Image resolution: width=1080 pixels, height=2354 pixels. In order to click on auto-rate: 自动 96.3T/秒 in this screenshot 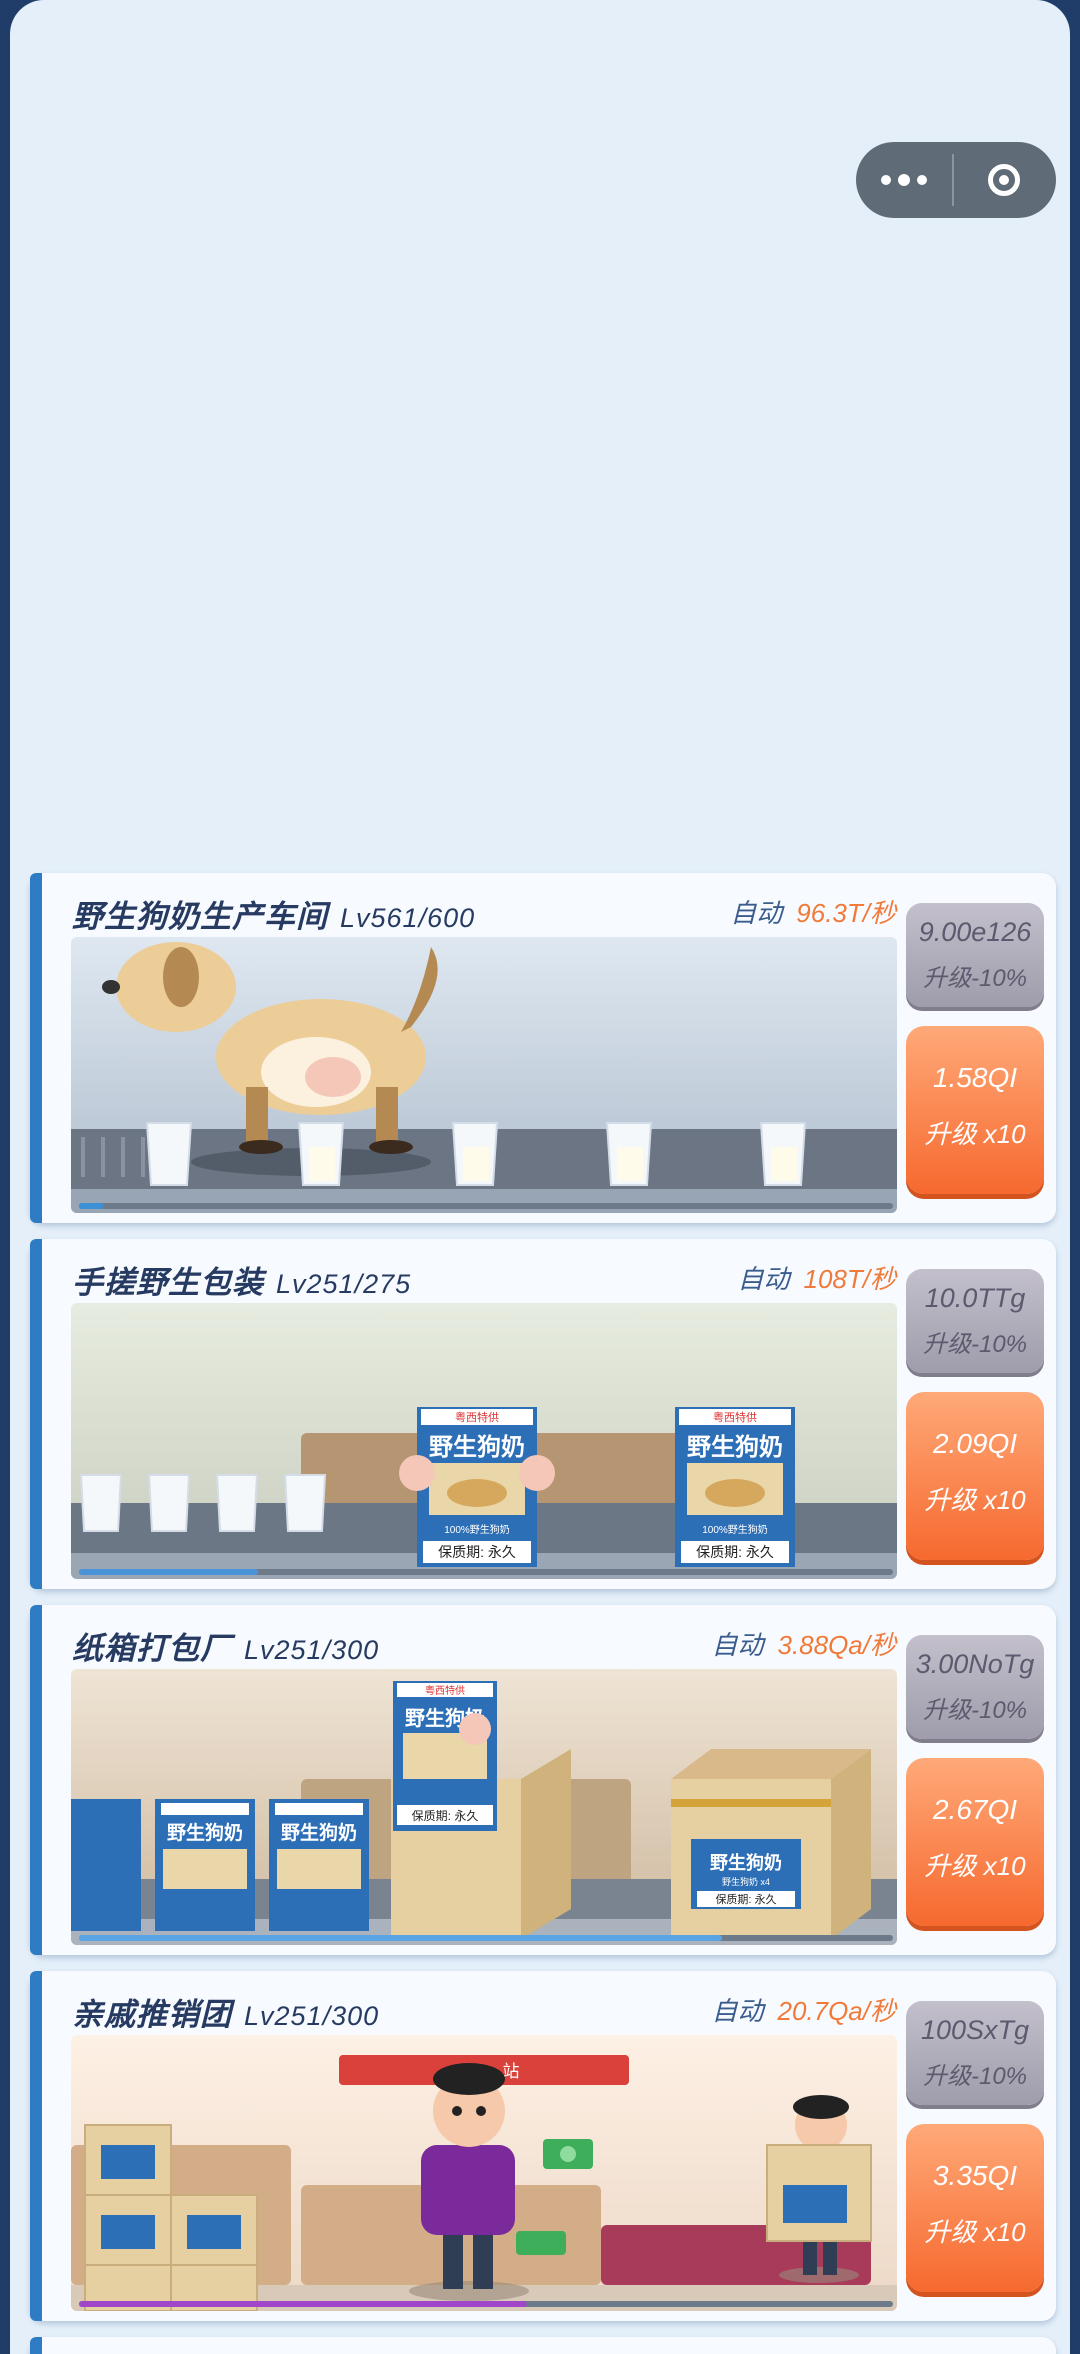, I will do `click(813, 913)`.